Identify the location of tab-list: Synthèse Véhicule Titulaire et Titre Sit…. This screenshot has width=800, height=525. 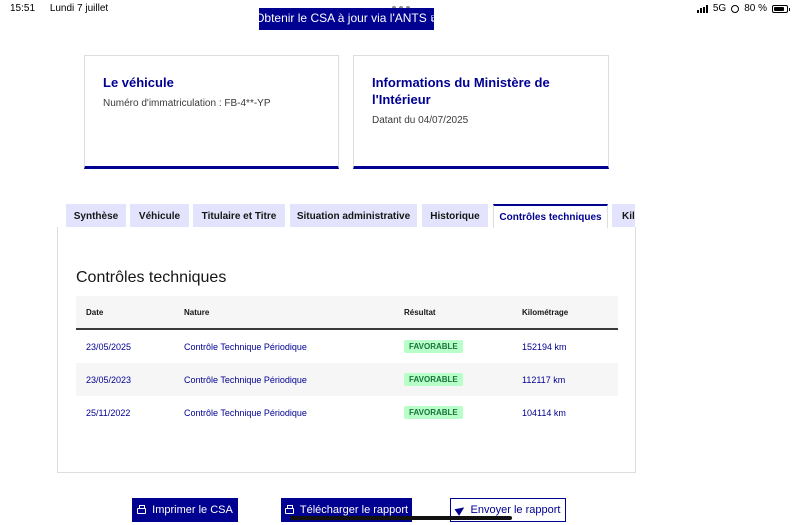
(350, 216).